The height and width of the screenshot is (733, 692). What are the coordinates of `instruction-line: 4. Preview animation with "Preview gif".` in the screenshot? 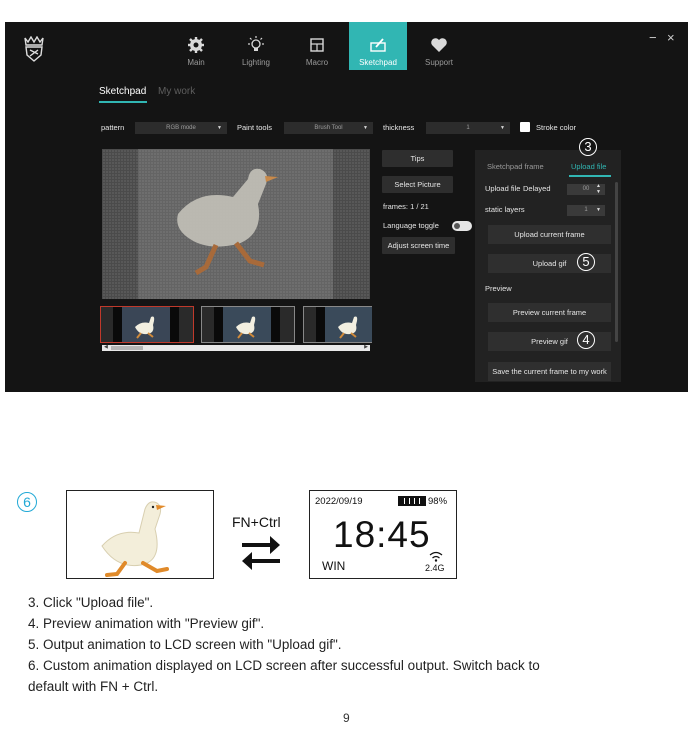 It's located at (146, 623).